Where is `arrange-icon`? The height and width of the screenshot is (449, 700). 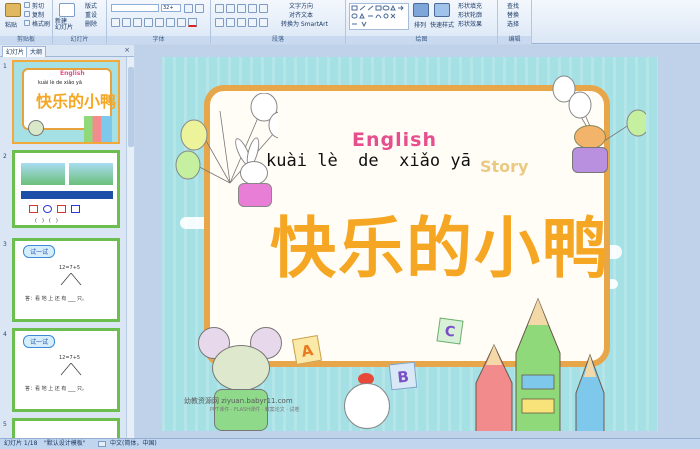 arrange-icon is located at coordinates (421, 10).